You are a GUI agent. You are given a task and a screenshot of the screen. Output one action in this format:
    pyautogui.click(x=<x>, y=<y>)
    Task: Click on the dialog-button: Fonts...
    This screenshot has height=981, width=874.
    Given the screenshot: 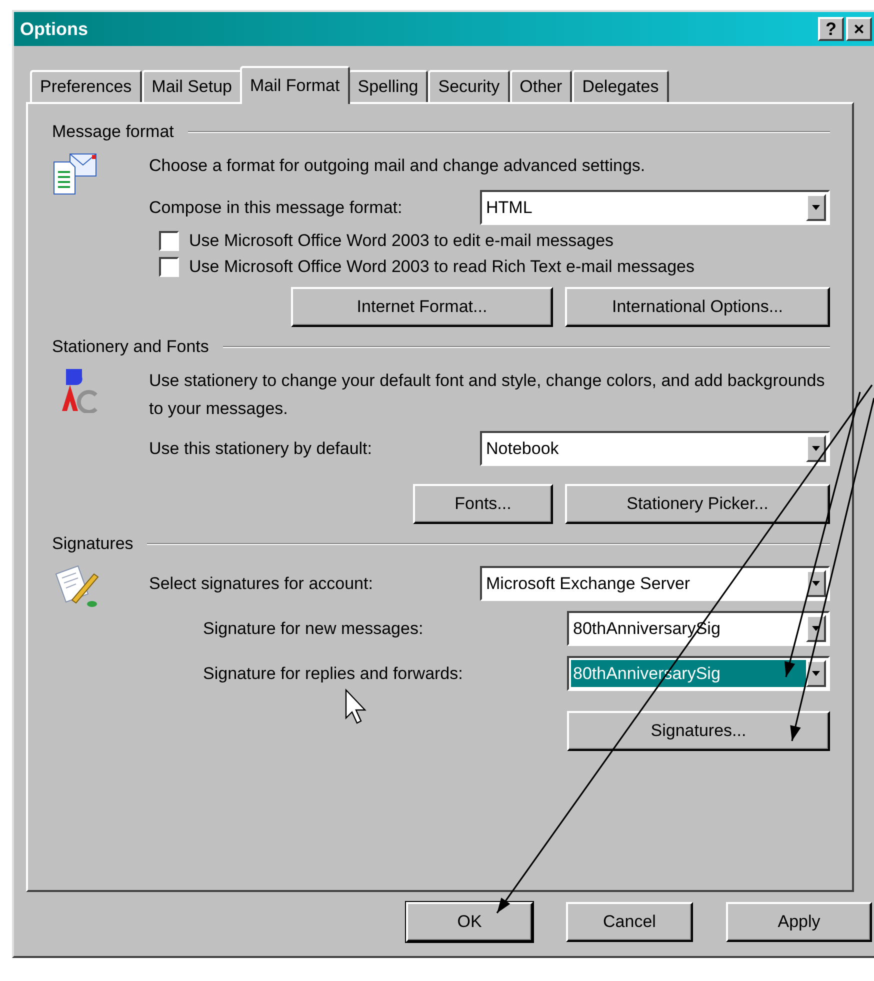 What is the action you would take?
    pyautogui.click(x=483, y=504)
    